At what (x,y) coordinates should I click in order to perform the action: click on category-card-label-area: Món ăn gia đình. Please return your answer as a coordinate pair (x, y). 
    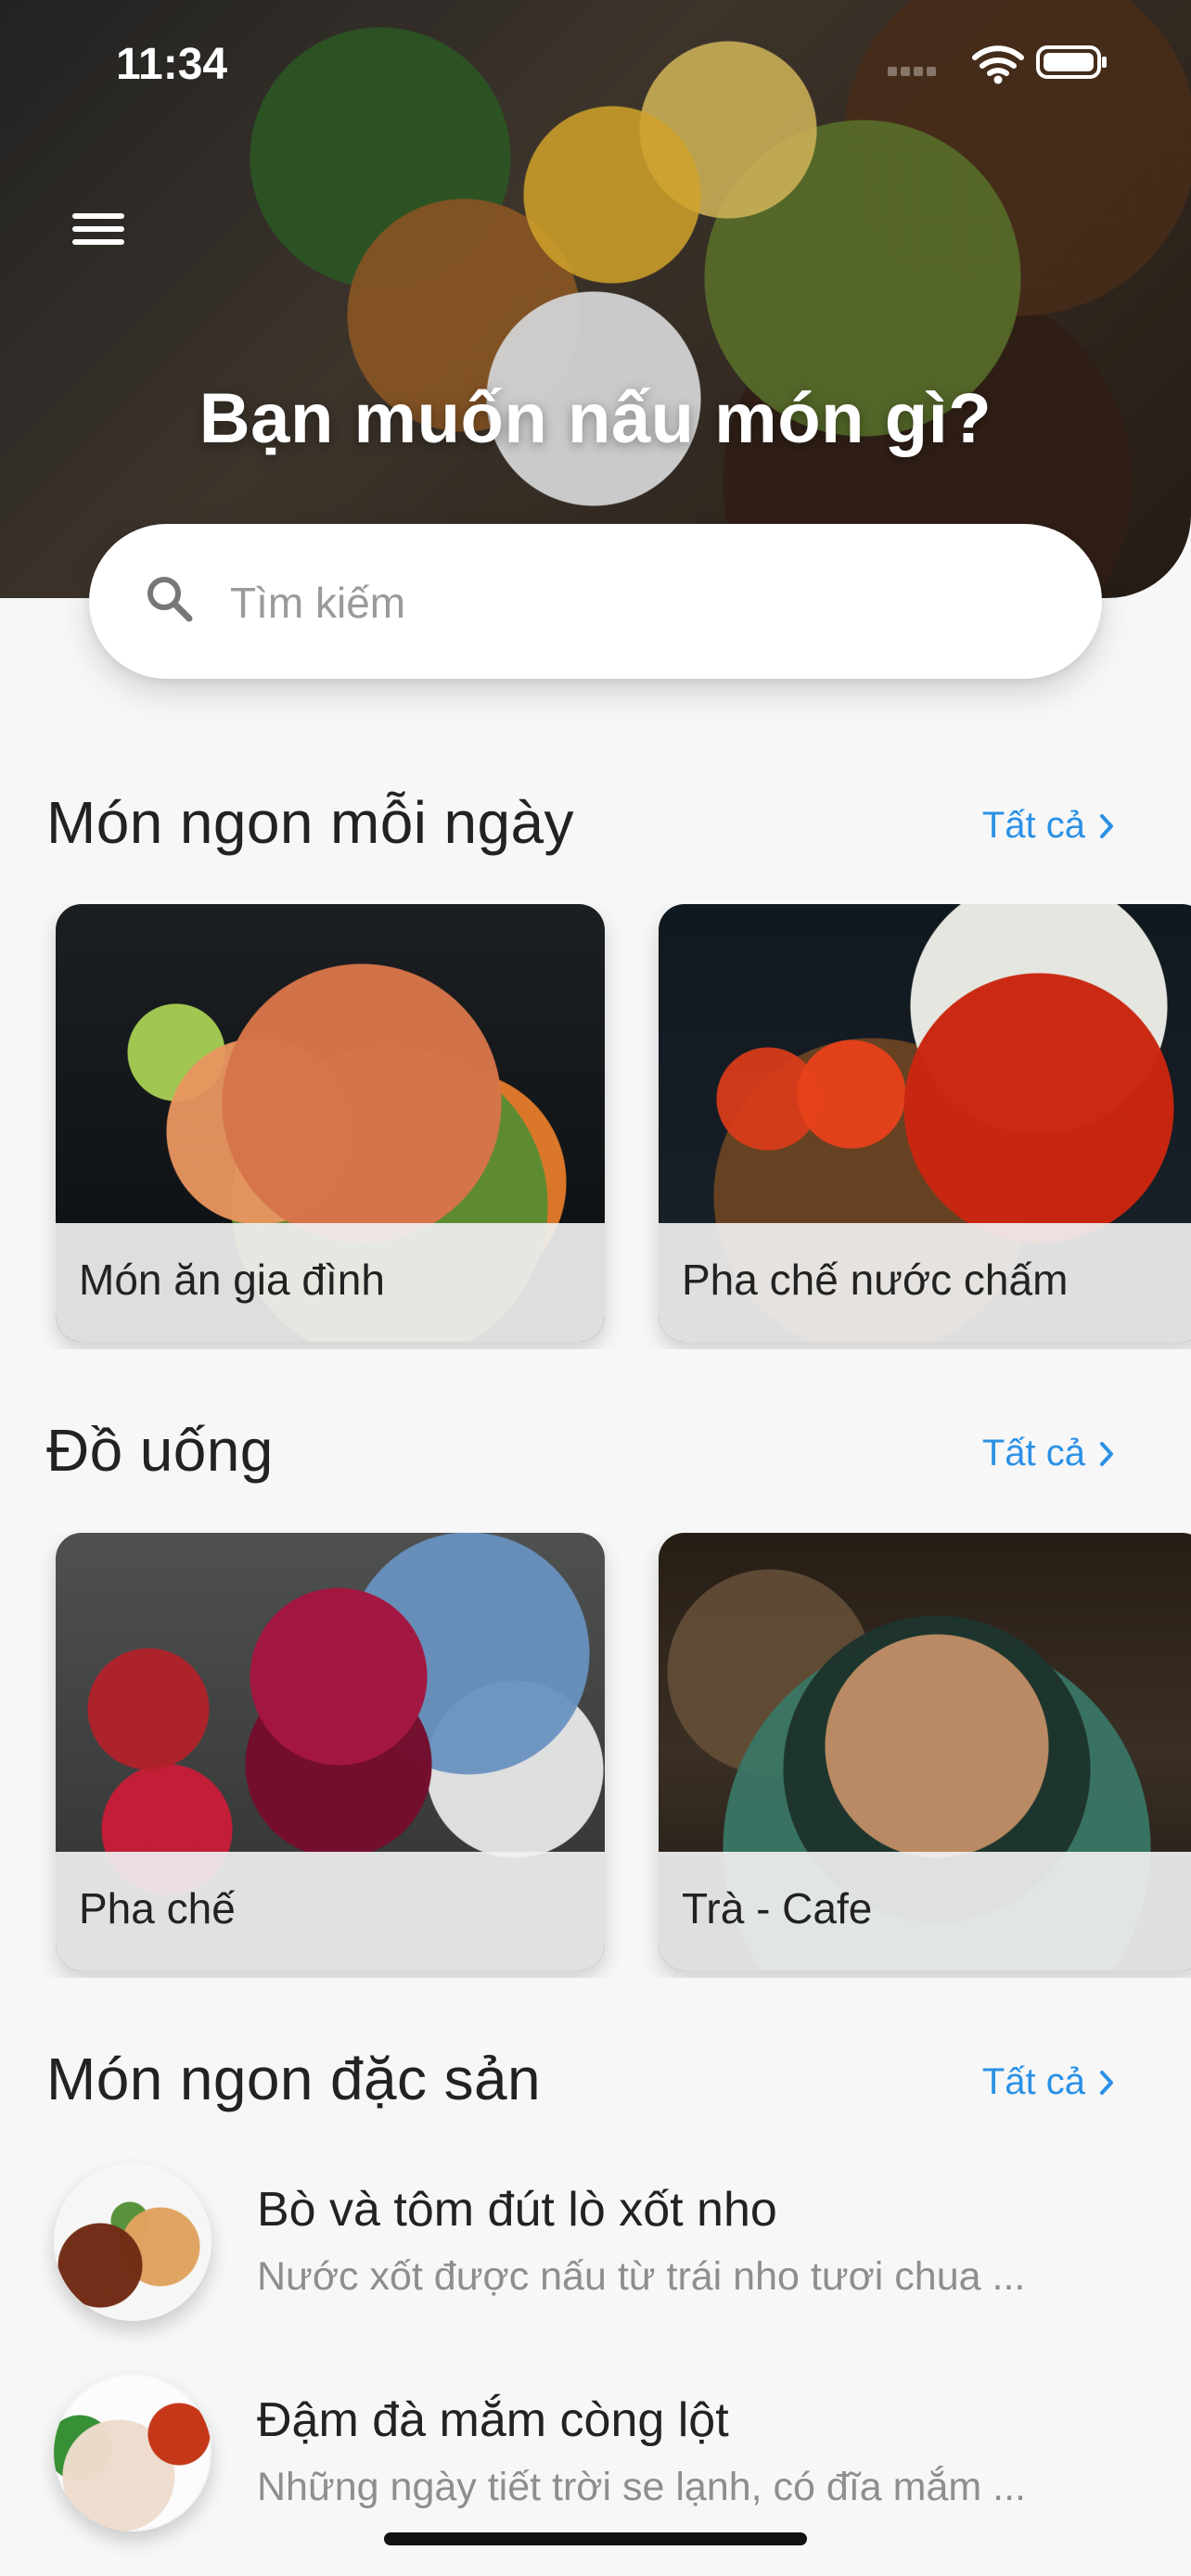
    Looking at the image, I should click on (330, 1283).